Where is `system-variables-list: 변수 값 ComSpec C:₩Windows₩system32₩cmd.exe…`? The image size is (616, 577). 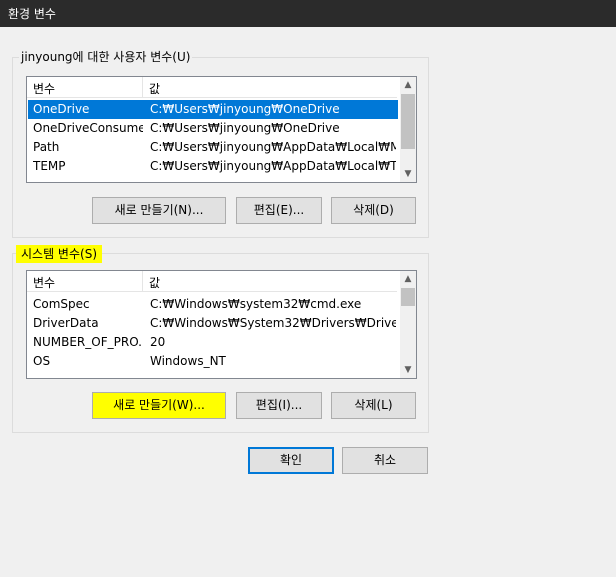
system-variables-list: 변수 값 ComSpec C:₩Windows₩system32₩cmd.exe… is located at coordinates (221, 324).